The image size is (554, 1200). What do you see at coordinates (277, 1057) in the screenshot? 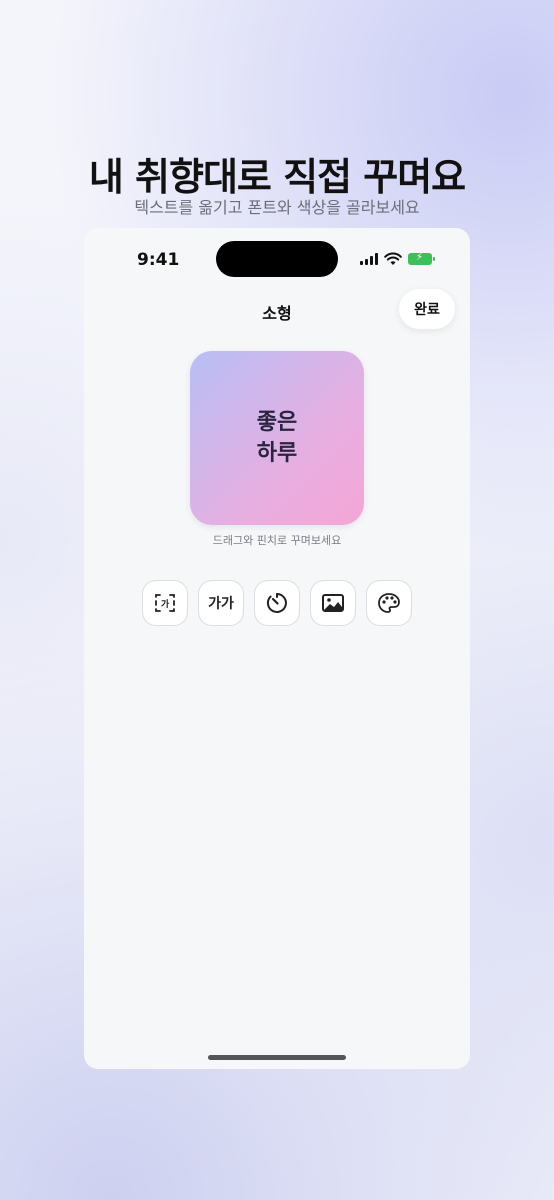
I see `home-indicator` at bounding box center [277, 1057].